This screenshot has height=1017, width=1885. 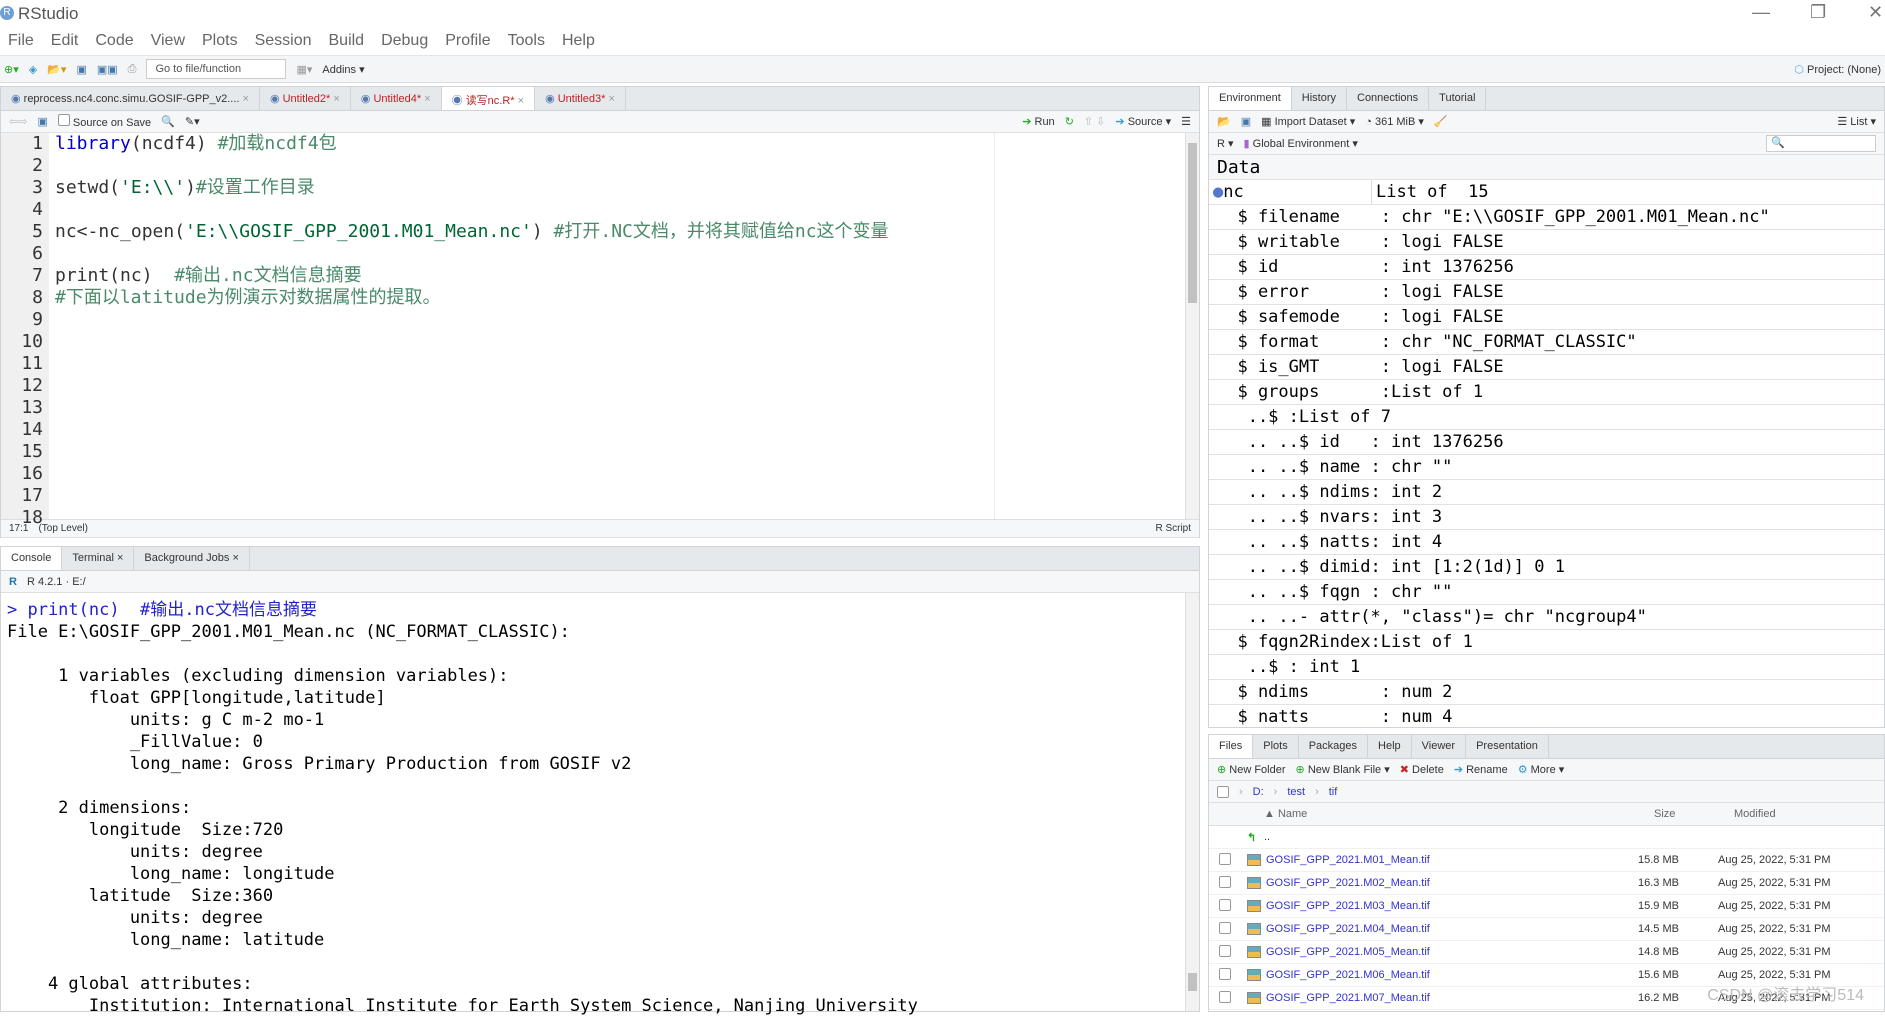 I want to click on size-column-header: Size, so click(x=1694, y=814).